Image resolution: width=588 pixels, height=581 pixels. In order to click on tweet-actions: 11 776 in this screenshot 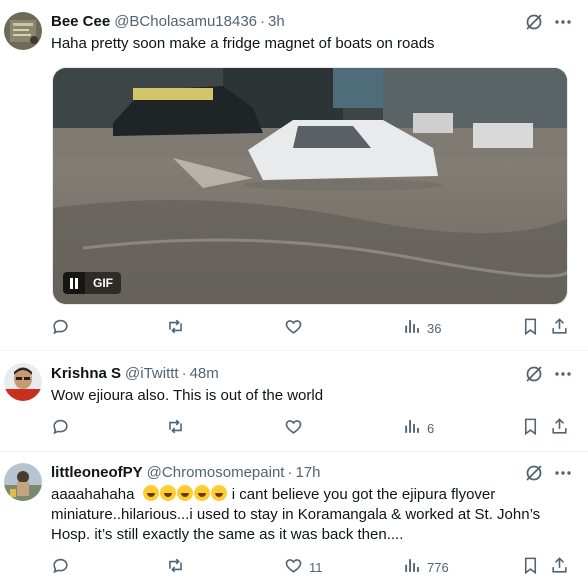, I will do `click(294, 567)`.